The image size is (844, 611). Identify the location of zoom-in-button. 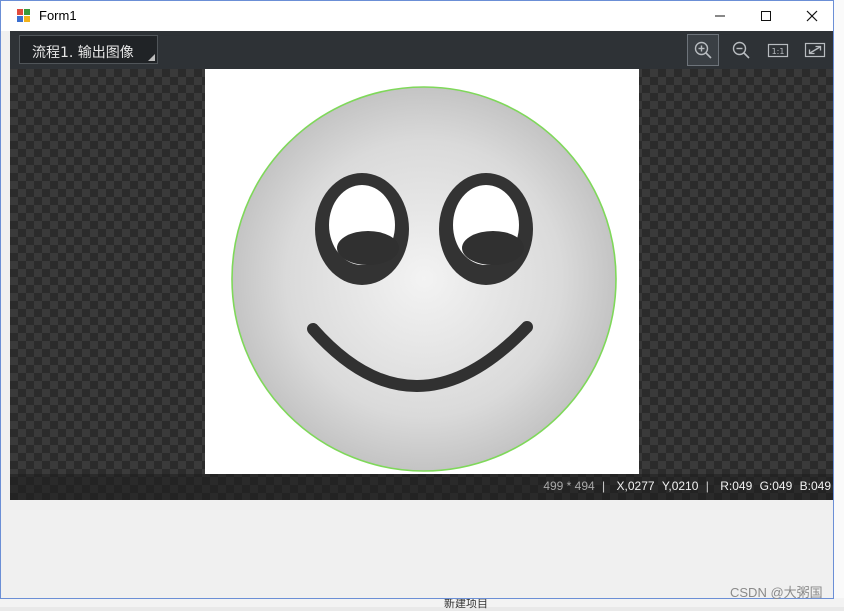
(703, 50).